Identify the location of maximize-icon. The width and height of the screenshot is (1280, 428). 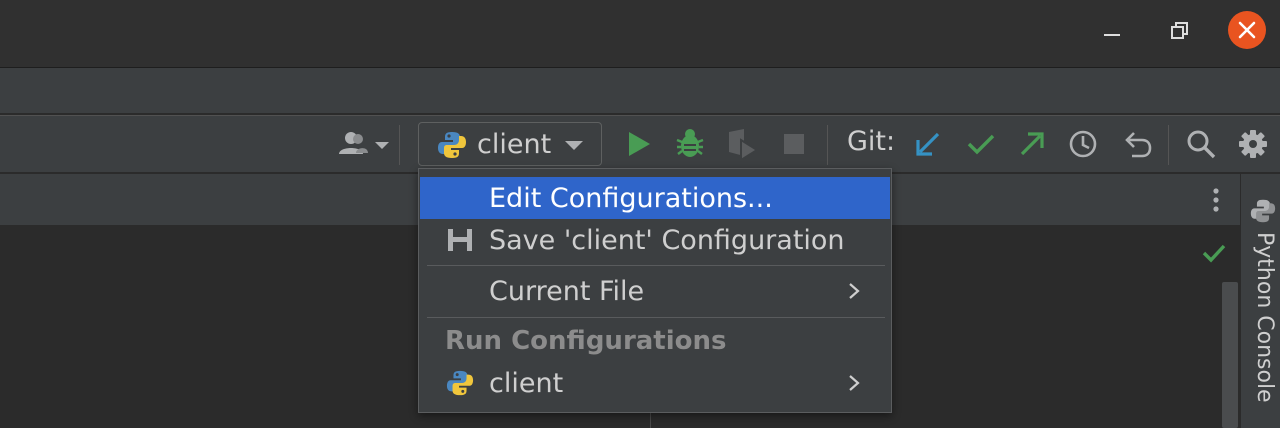
(1179, 31).